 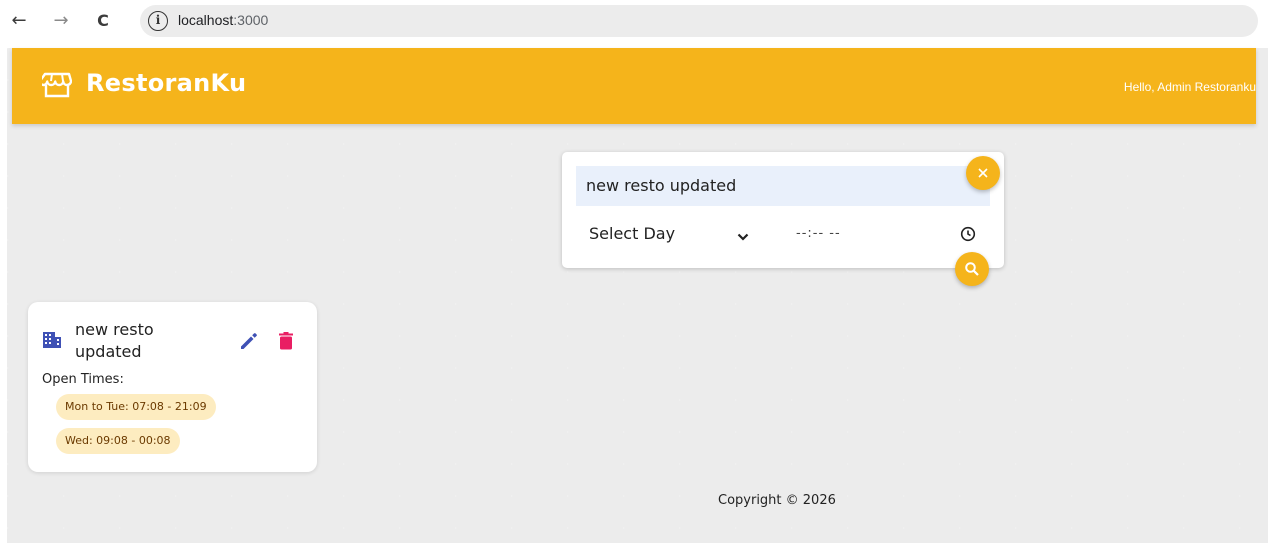 I want to click on clear-search-button, so click(x=983, y=173).